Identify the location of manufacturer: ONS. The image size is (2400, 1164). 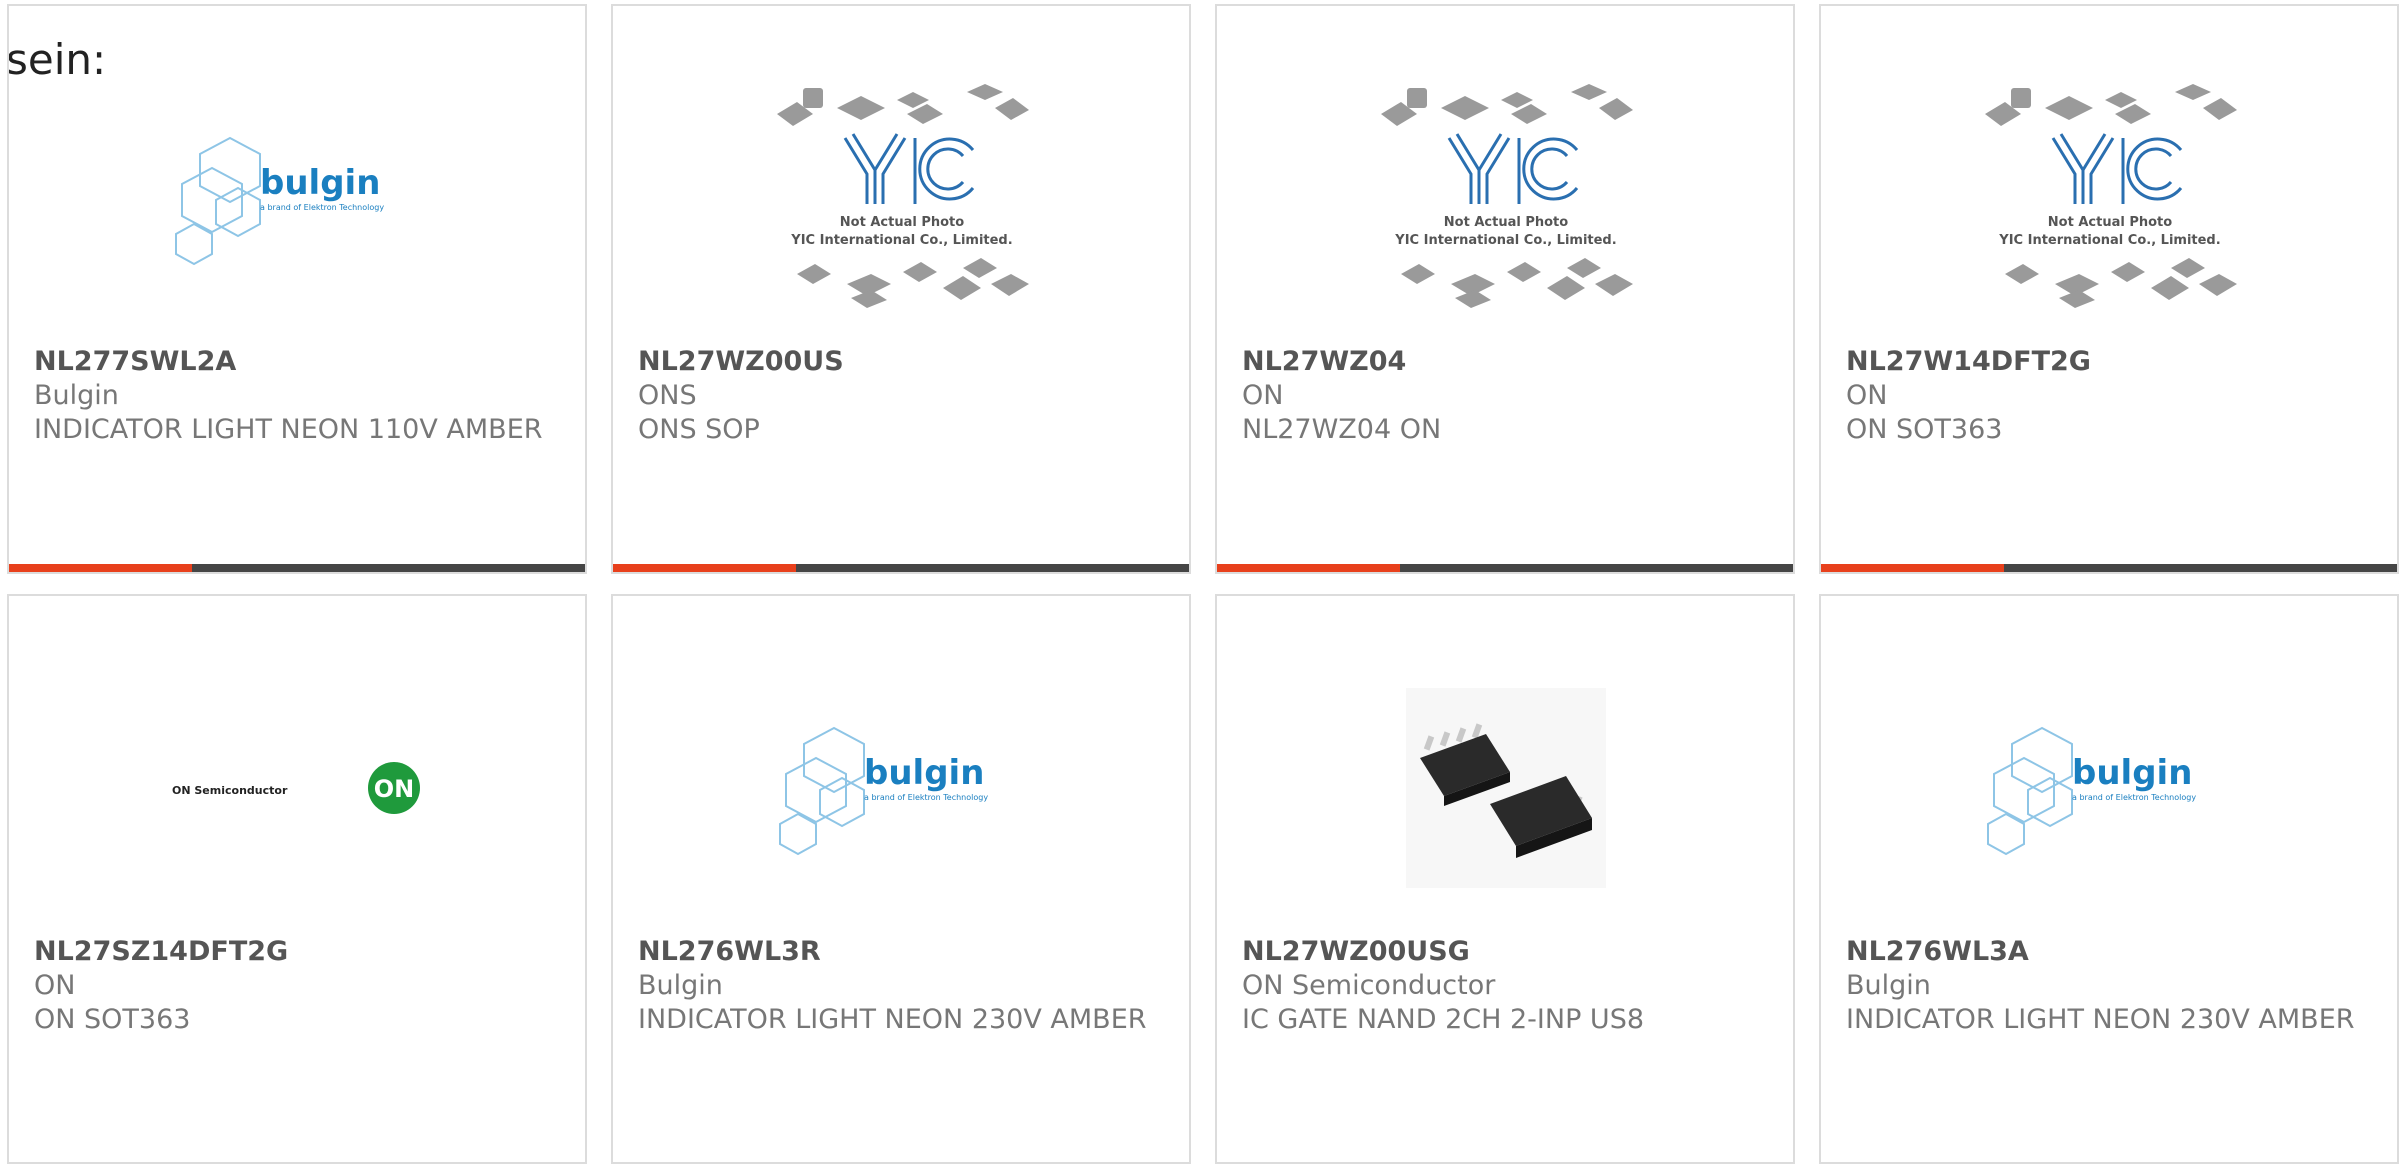
(667, 395).